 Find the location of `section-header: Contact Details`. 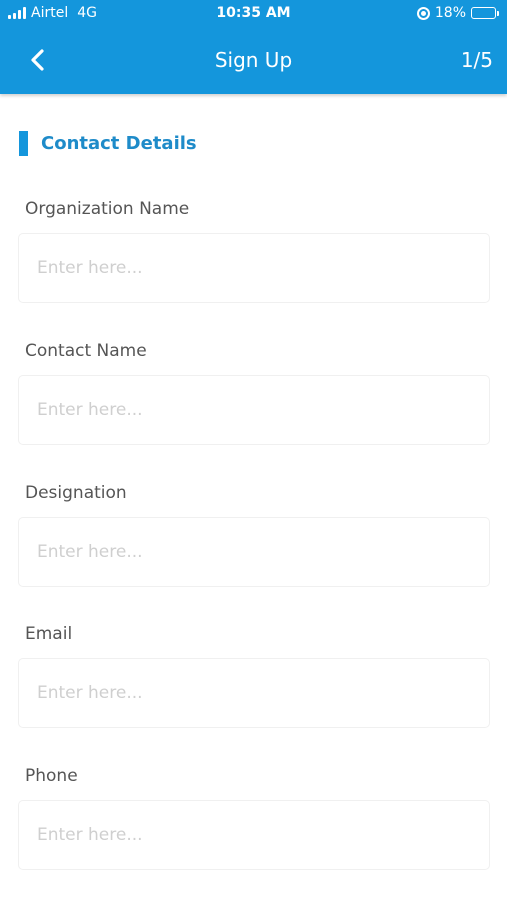

section-header: Contact Details is located at coordinates (108, 143).